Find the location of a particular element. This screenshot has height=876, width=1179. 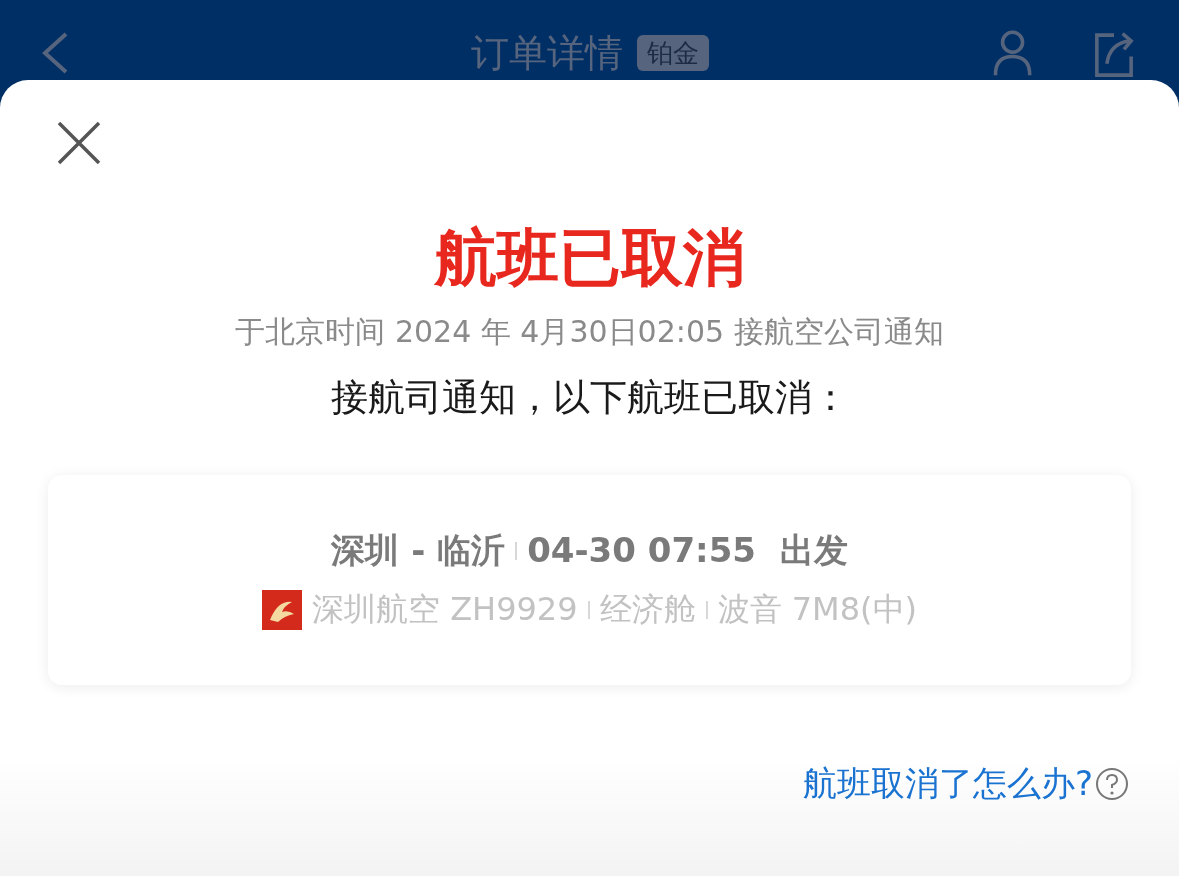

page-title: 订单详情 is located at coordinates (546, 53).